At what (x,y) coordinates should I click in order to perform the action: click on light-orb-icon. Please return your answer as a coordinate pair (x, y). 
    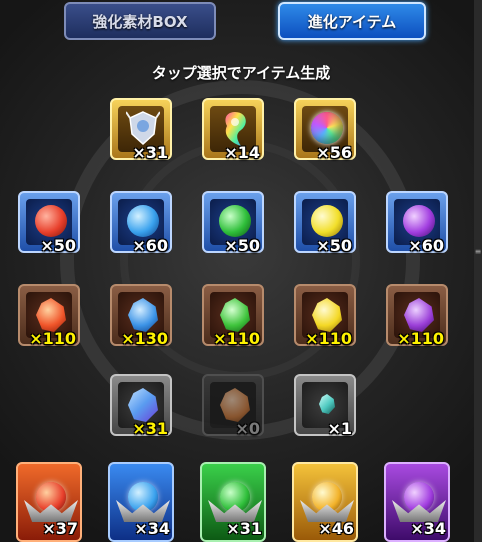
    Looking at the image, I should click on (327, 221).